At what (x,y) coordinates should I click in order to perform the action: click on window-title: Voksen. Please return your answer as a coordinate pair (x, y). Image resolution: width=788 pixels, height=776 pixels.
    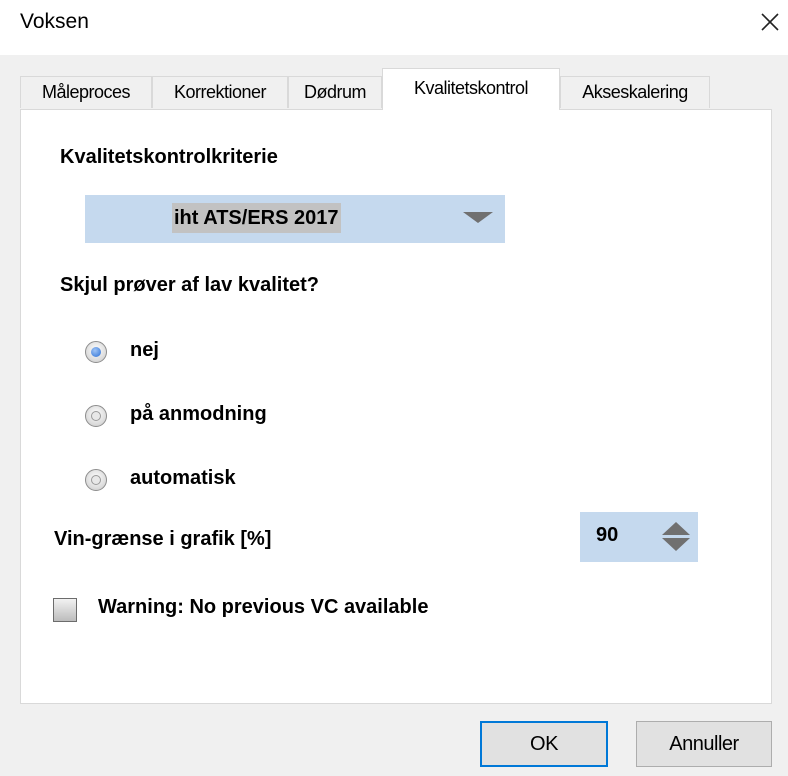
    Looking at the image, I should click on (54, 21).